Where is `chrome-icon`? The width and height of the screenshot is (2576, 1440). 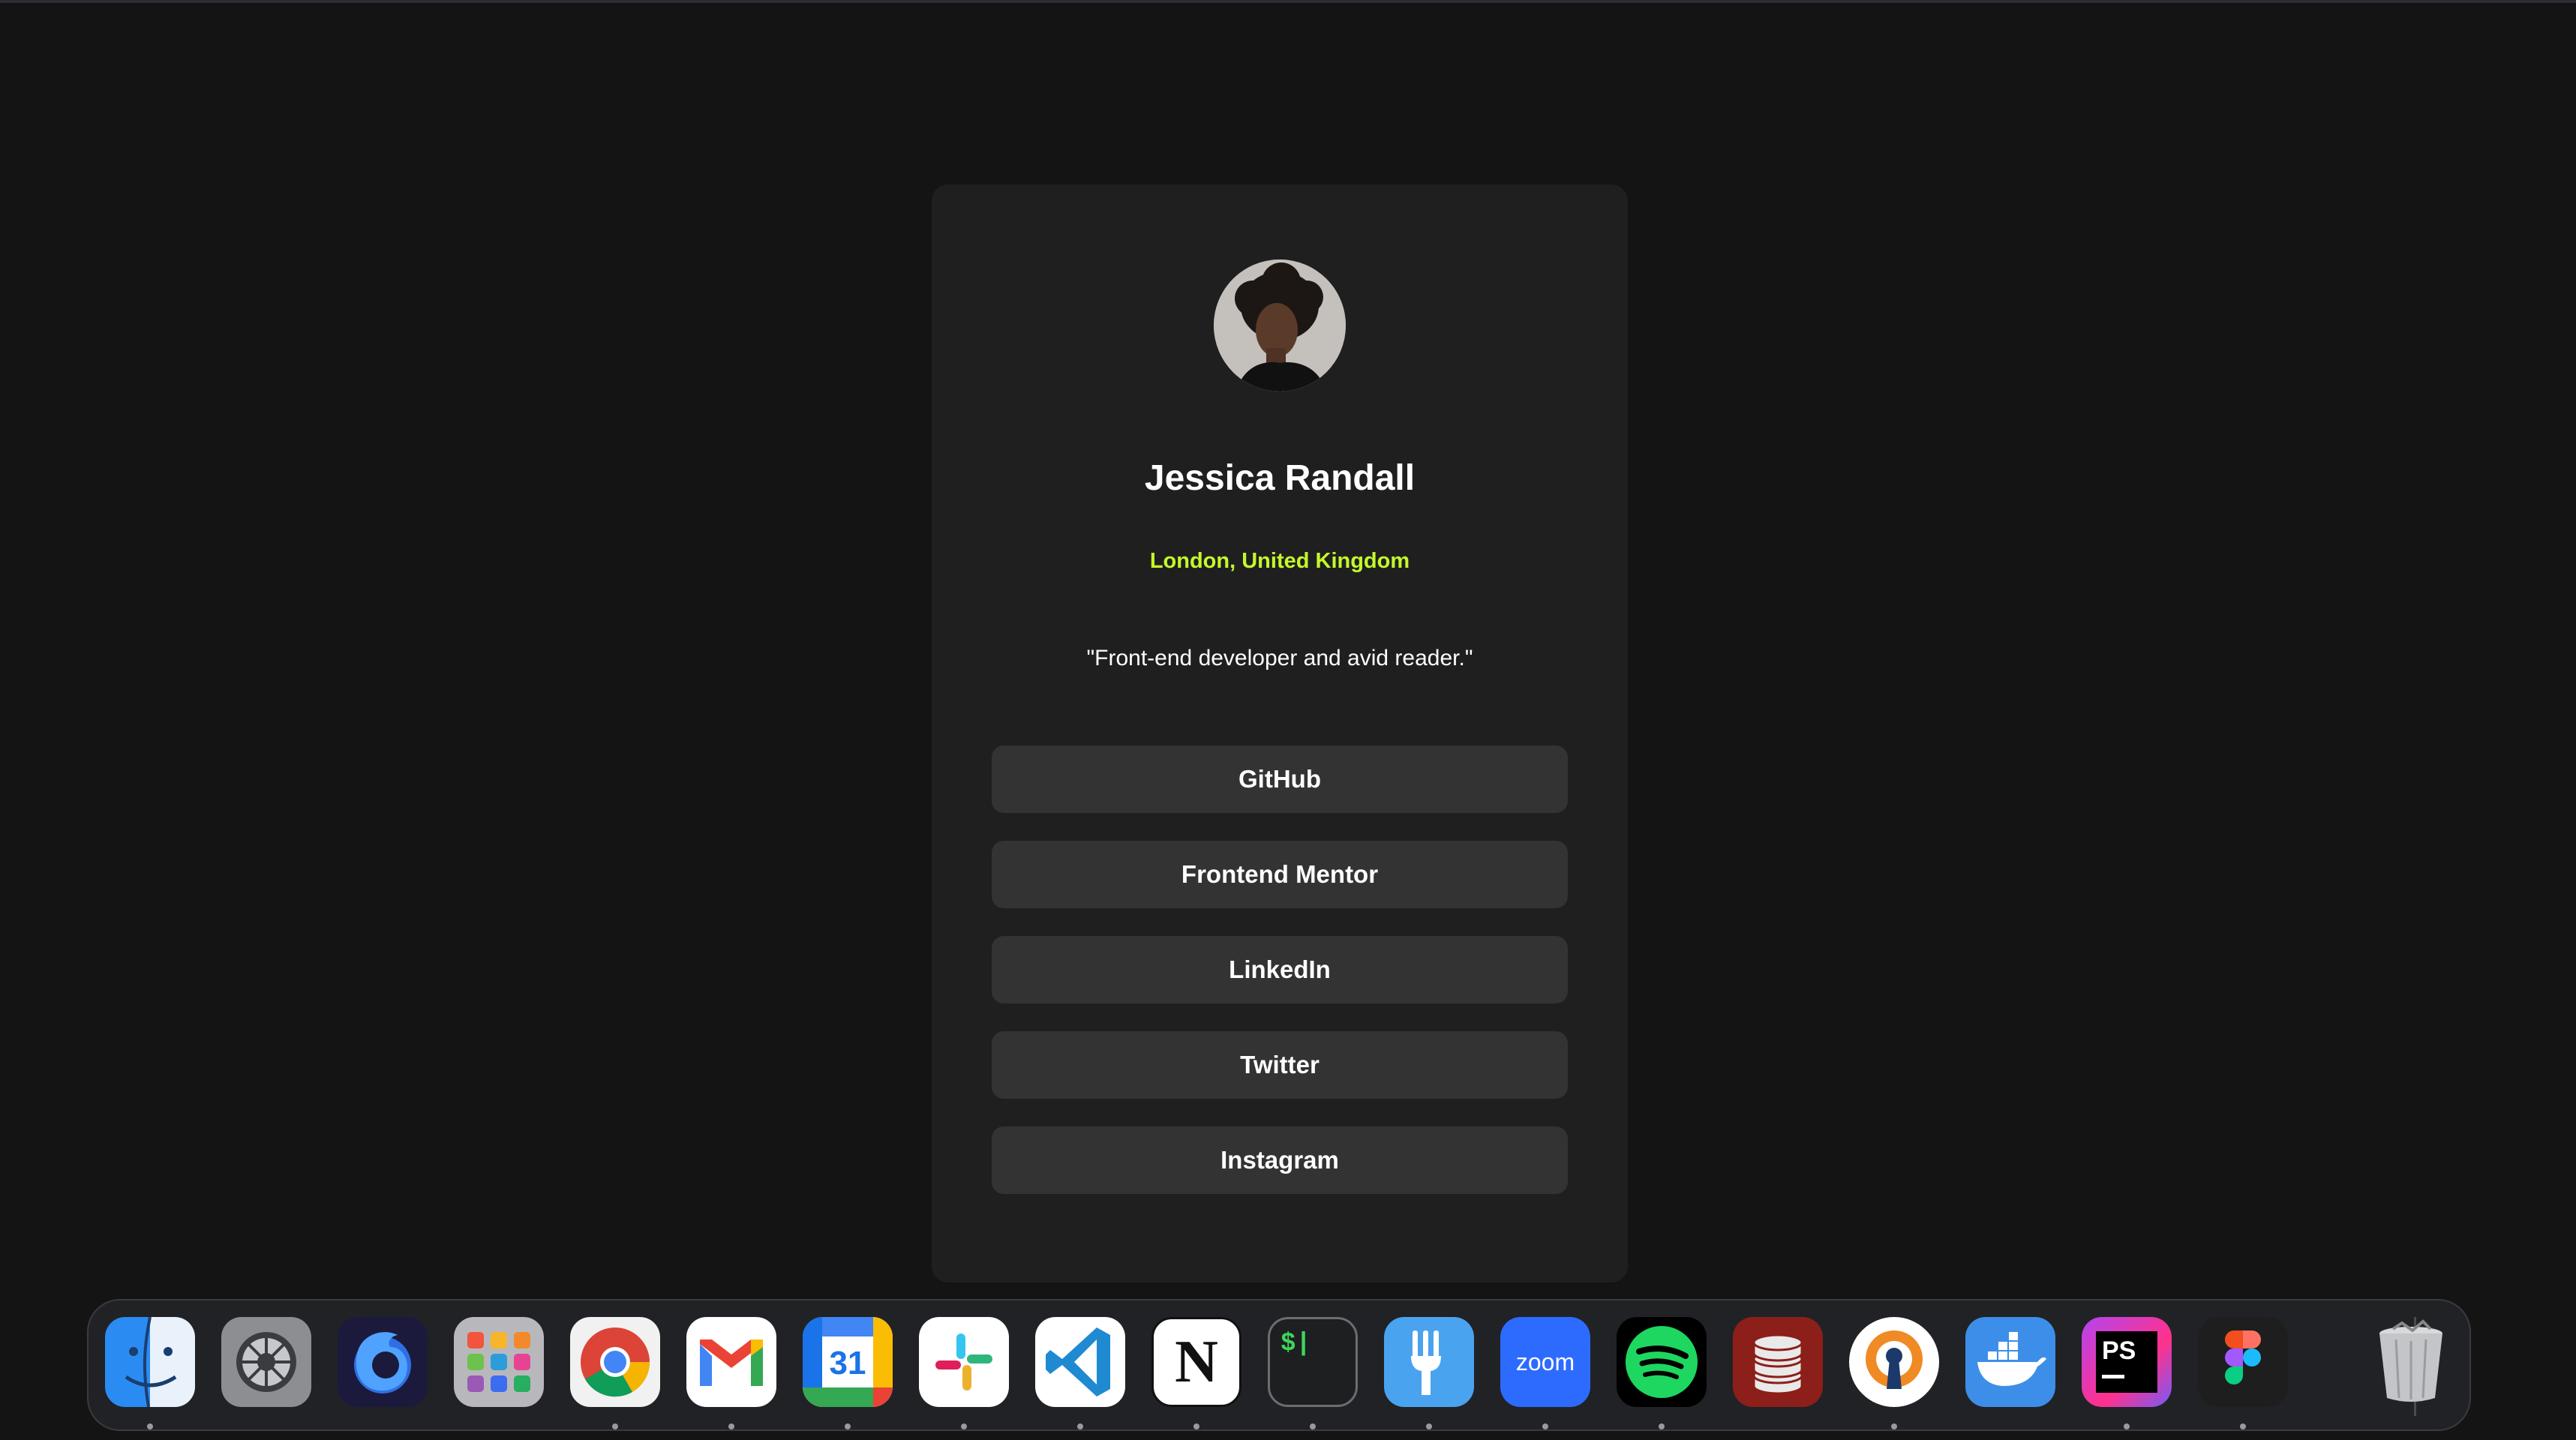 chrome-icon is located at coordinates (615, 1362).